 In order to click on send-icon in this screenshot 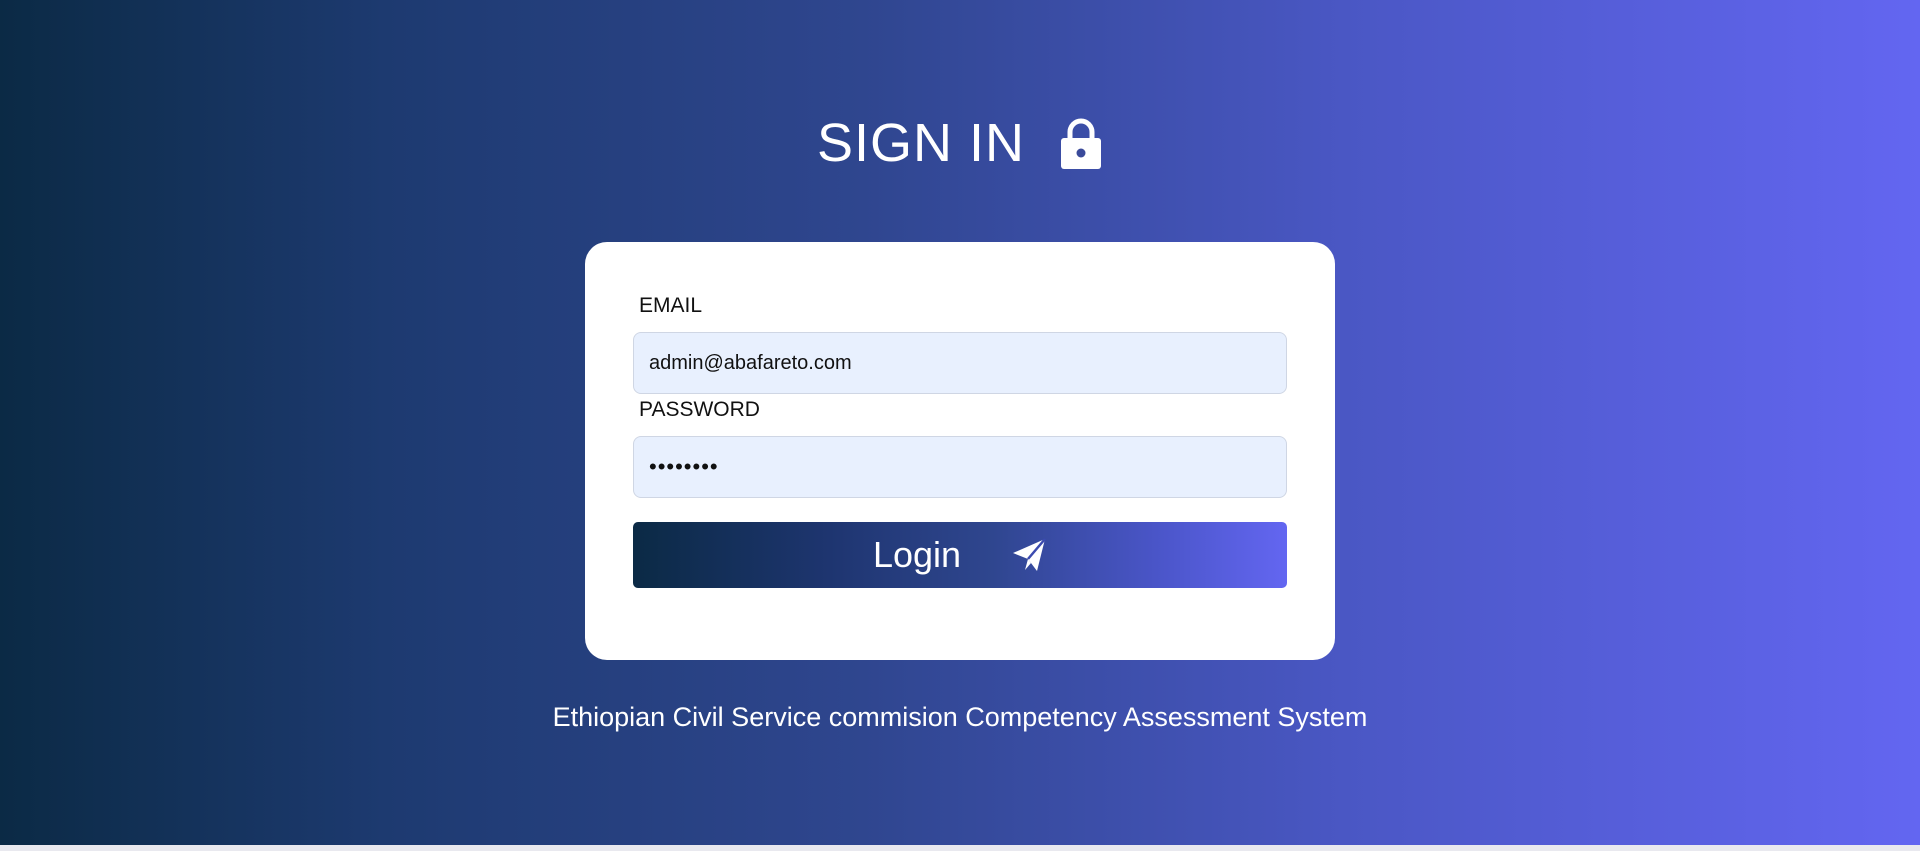, I will do `click(1029, 554)`.